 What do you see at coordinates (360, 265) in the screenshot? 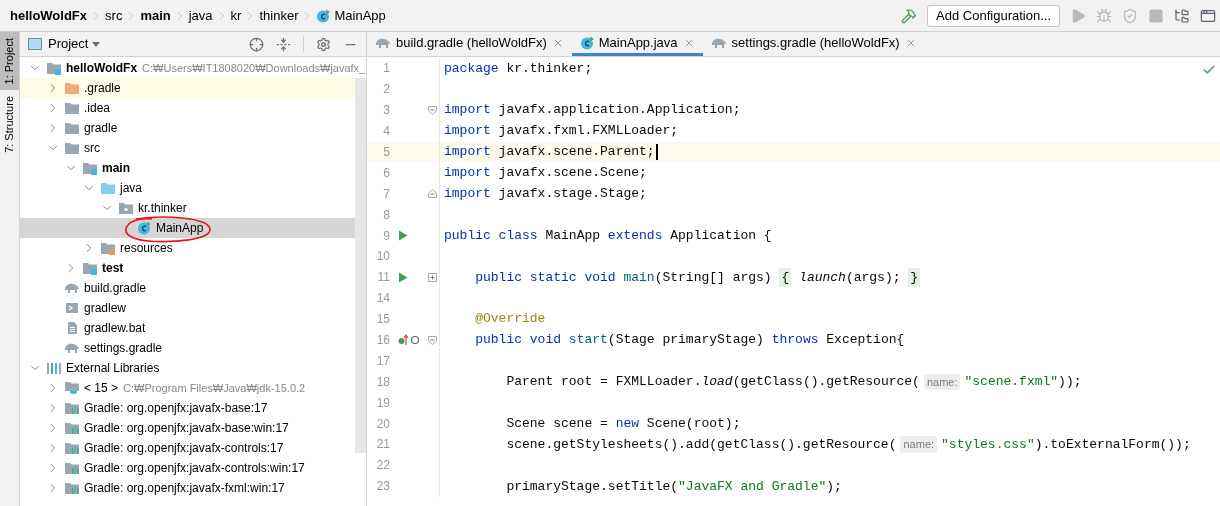
I see `scrollbar` at bounding box center [360, 265].